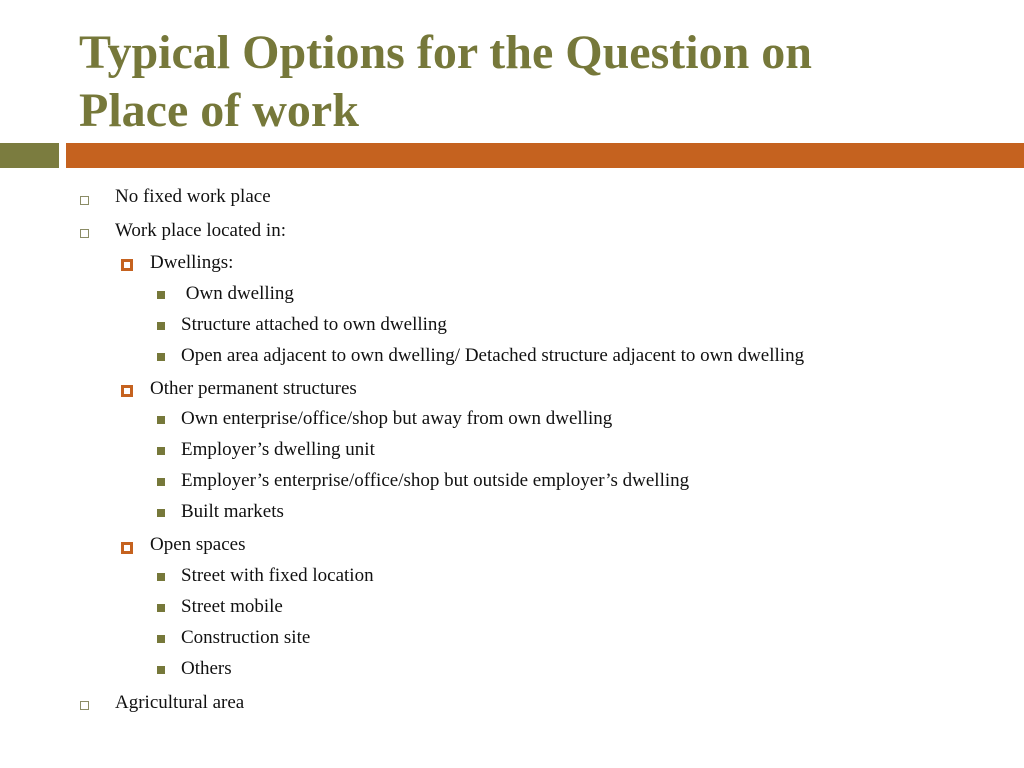 This screenshot has height=768, width=1024. What do you see at coordinates (445, 52) in the screenshot?
I see `slide-title-line-1: Typical Options for the Question on` at bounding box center [445, 52].